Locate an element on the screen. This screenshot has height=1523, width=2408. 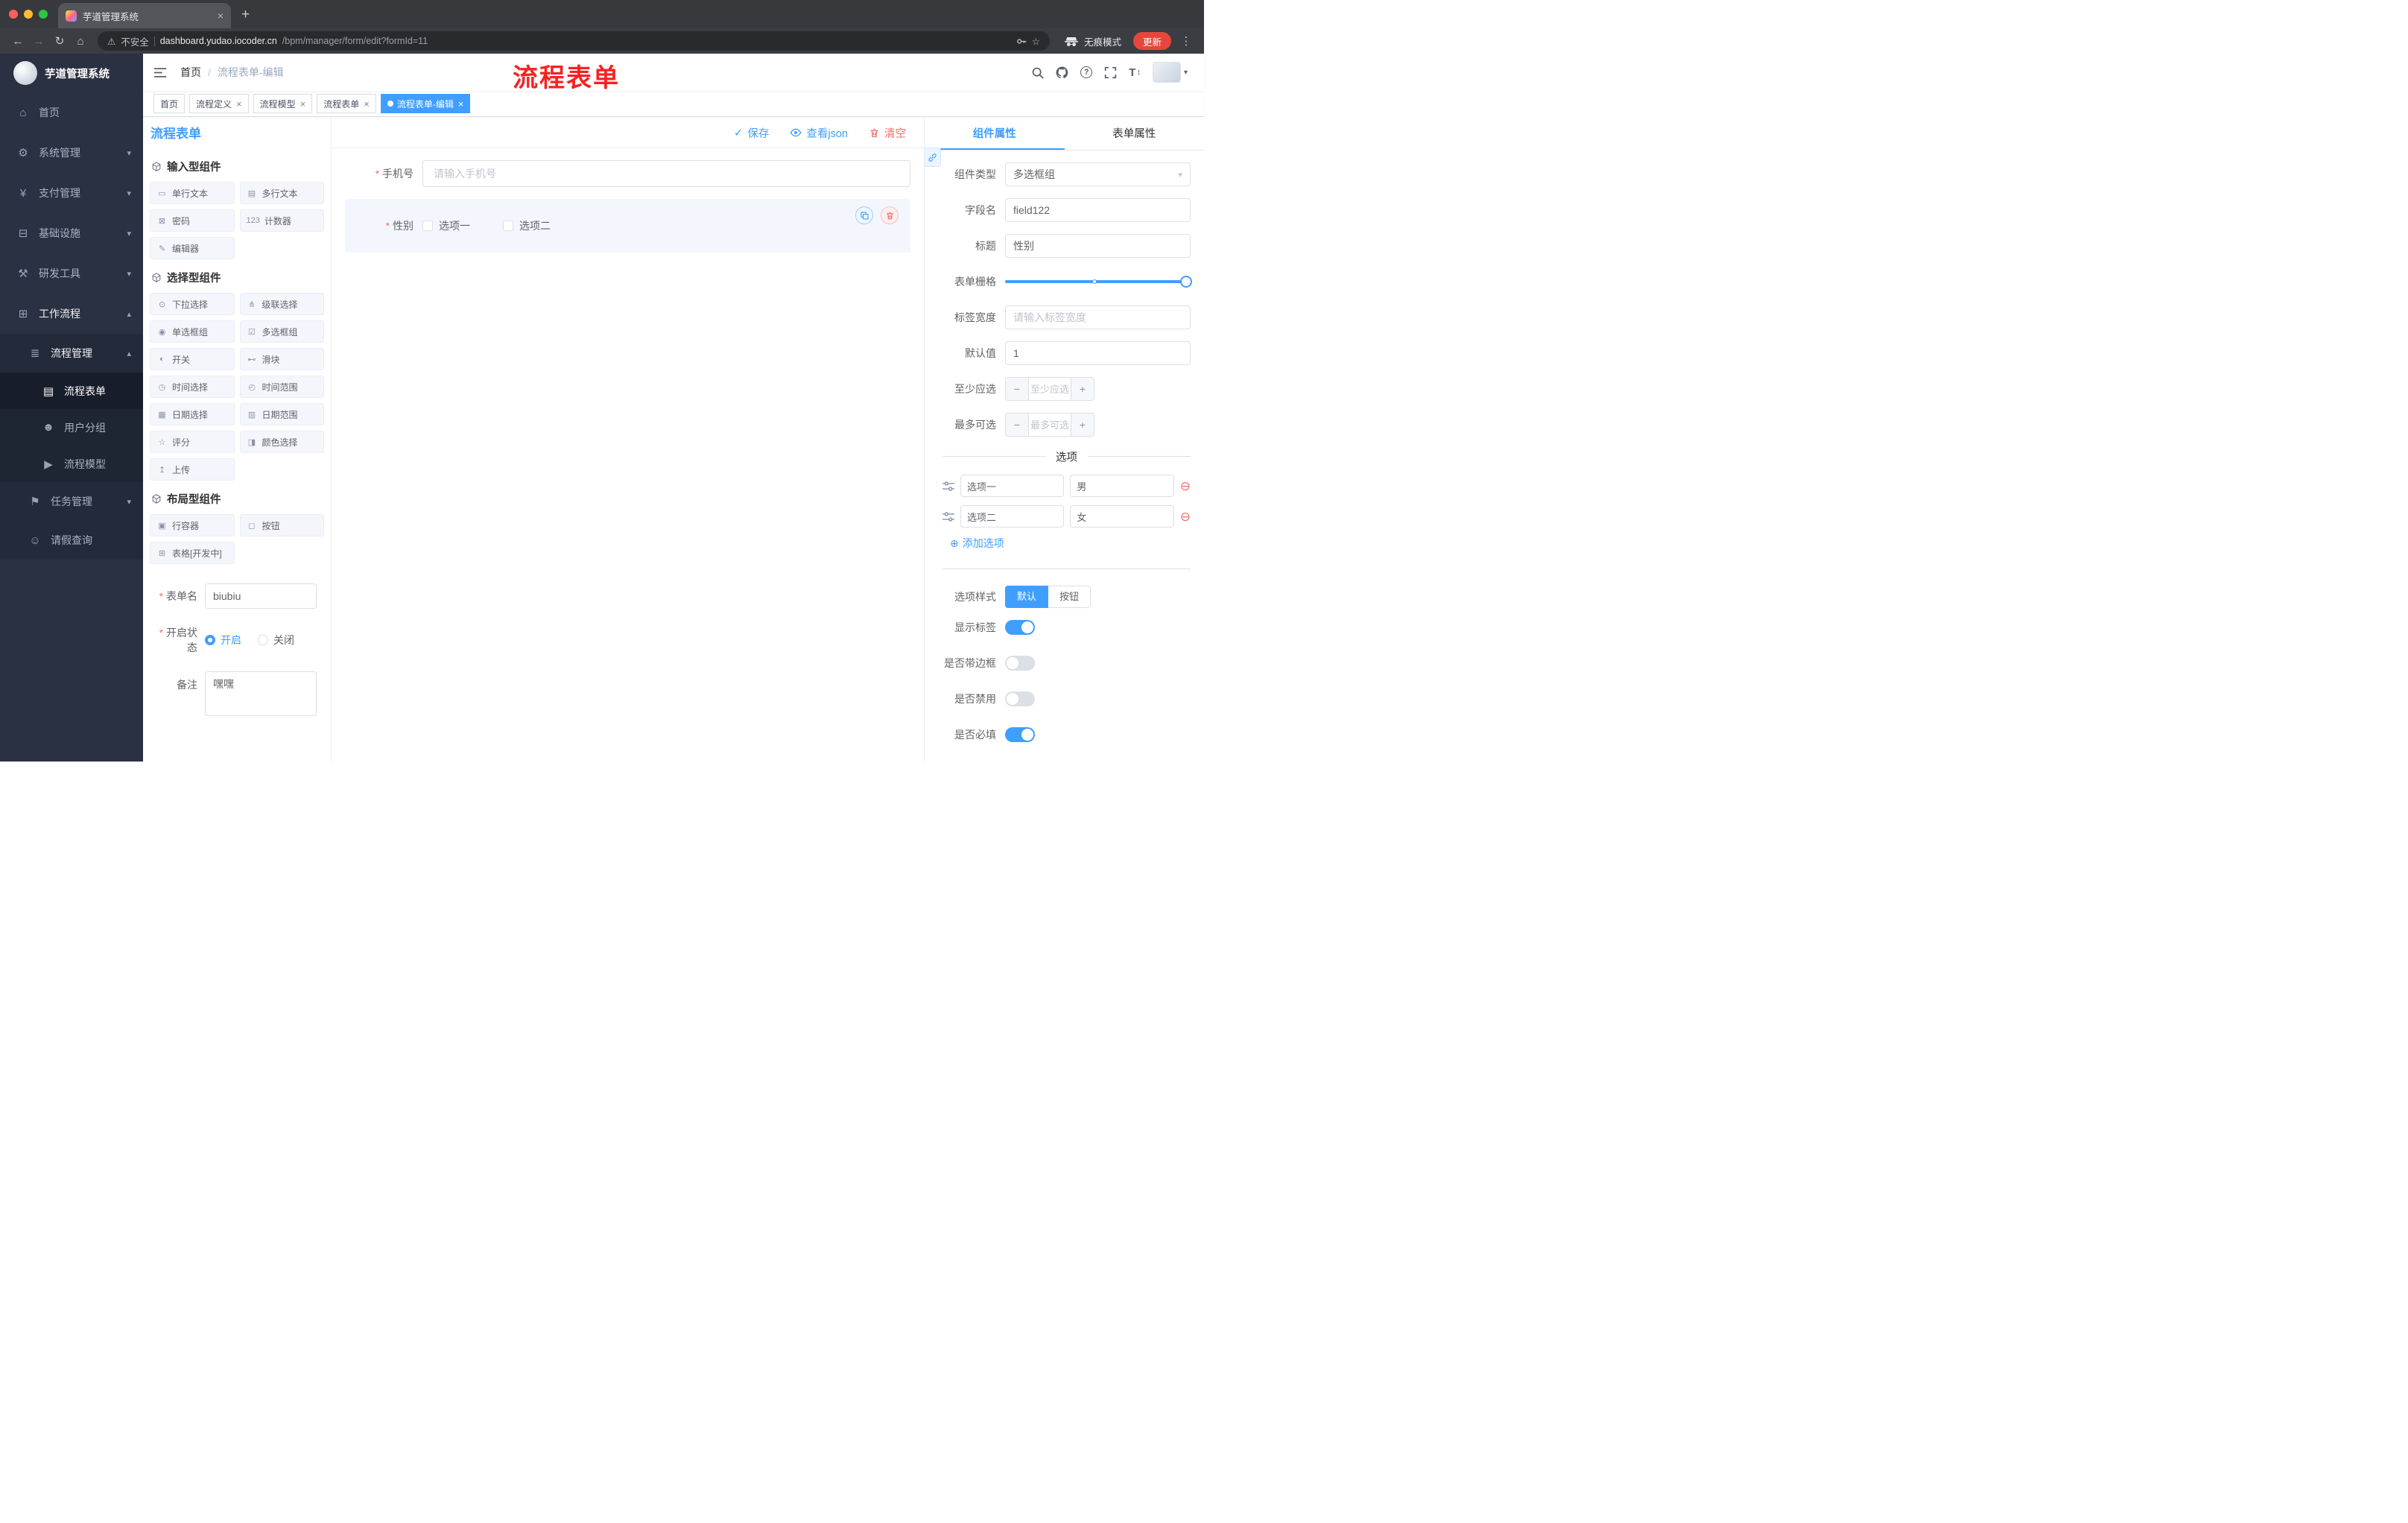
checkbox-option-1: 选项一 is located at coordinates (446, 226).